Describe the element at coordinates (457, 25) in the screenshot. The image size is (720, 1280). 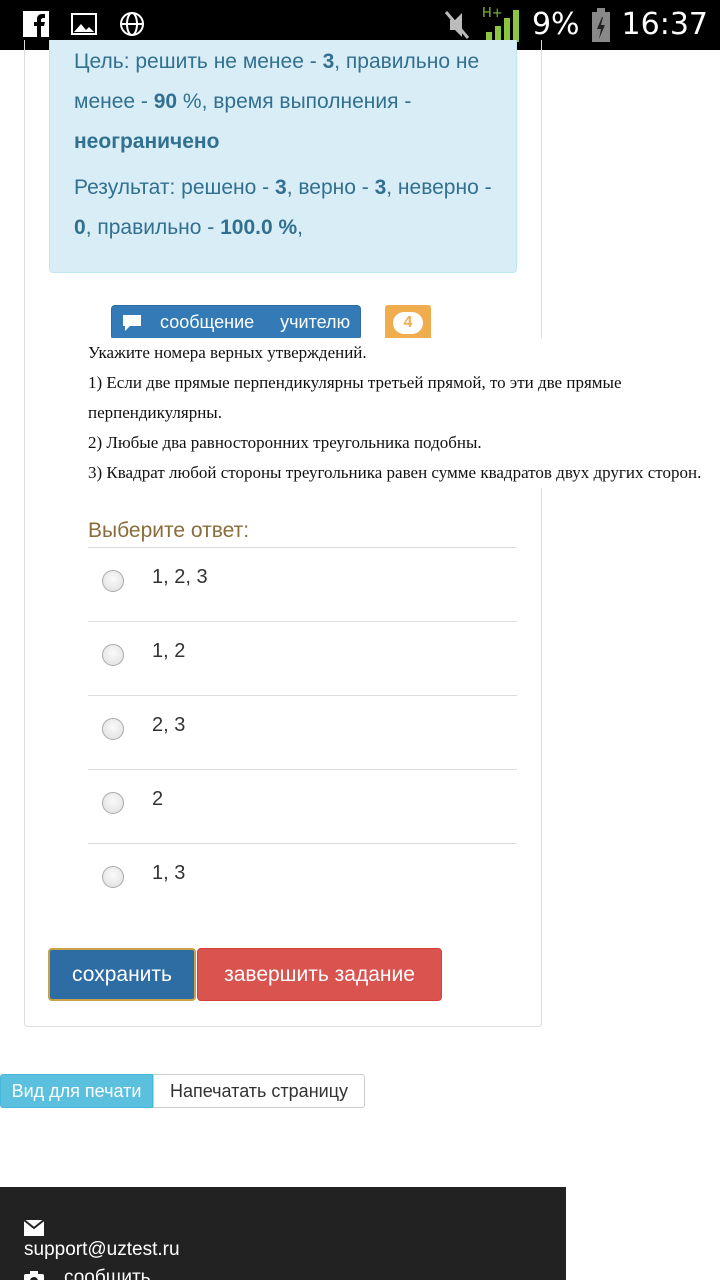
I see `mute-icon` at that location.